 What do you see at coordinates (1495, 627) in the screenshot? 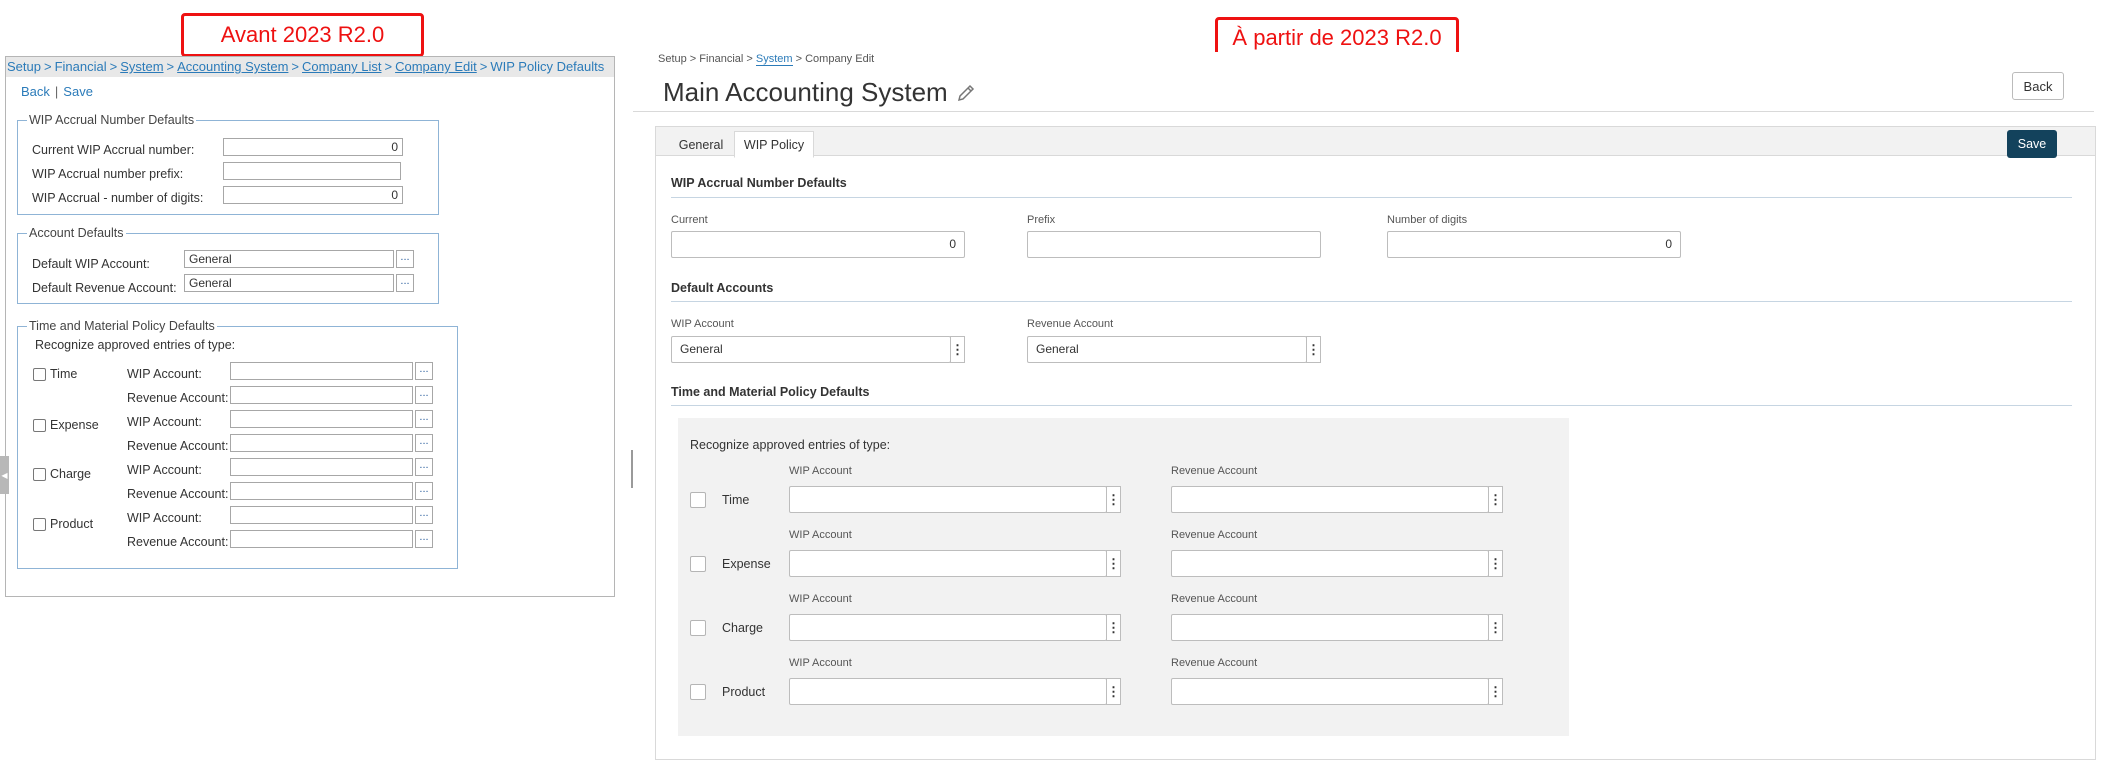
I see `charge-revenue-more-icon: ⋮` at bounding box center [1495, 627].